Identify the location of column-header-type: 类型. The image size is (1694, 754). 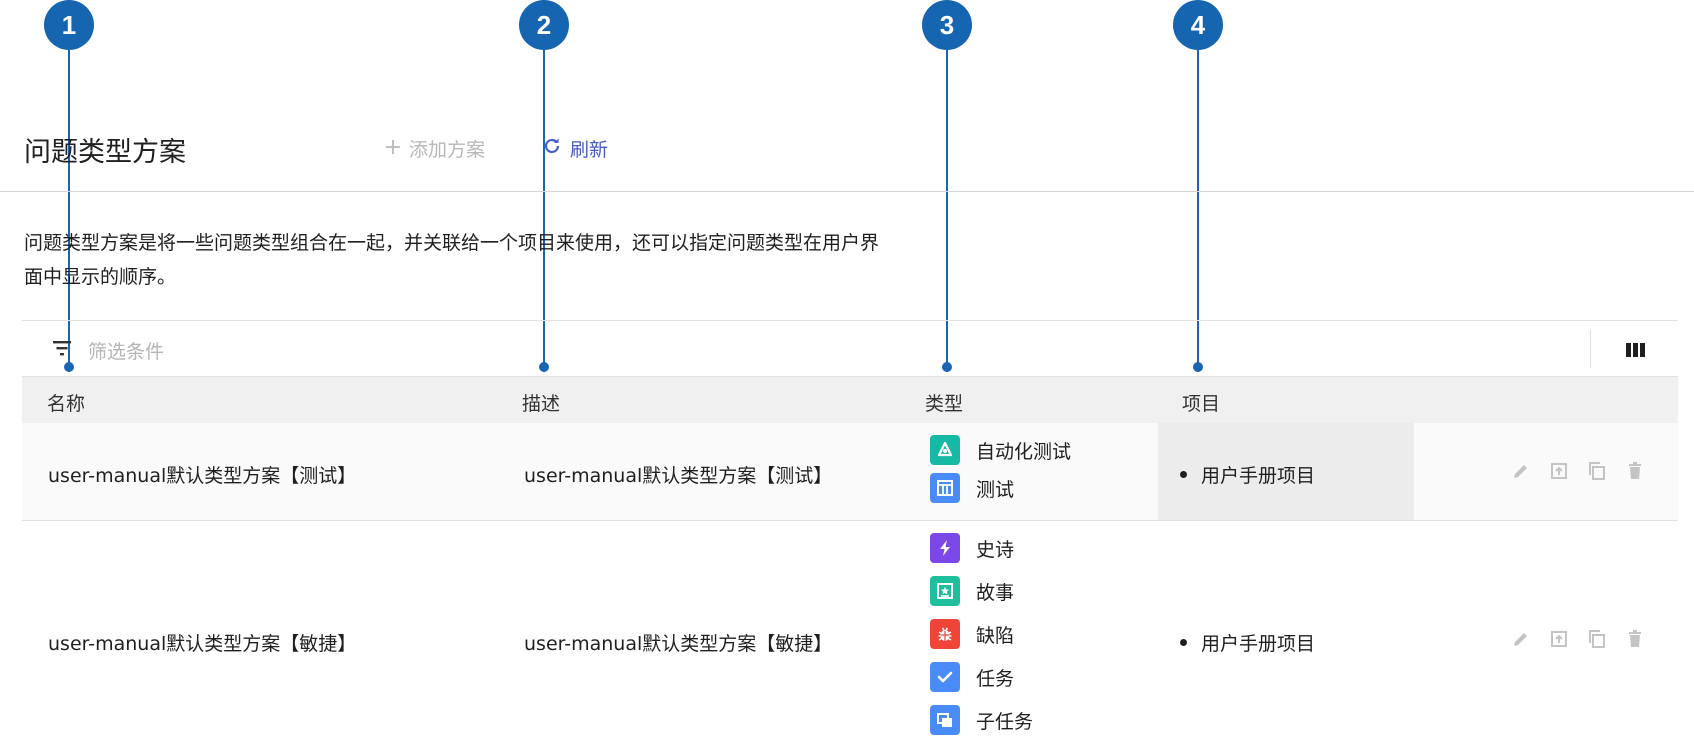
(944, 402).